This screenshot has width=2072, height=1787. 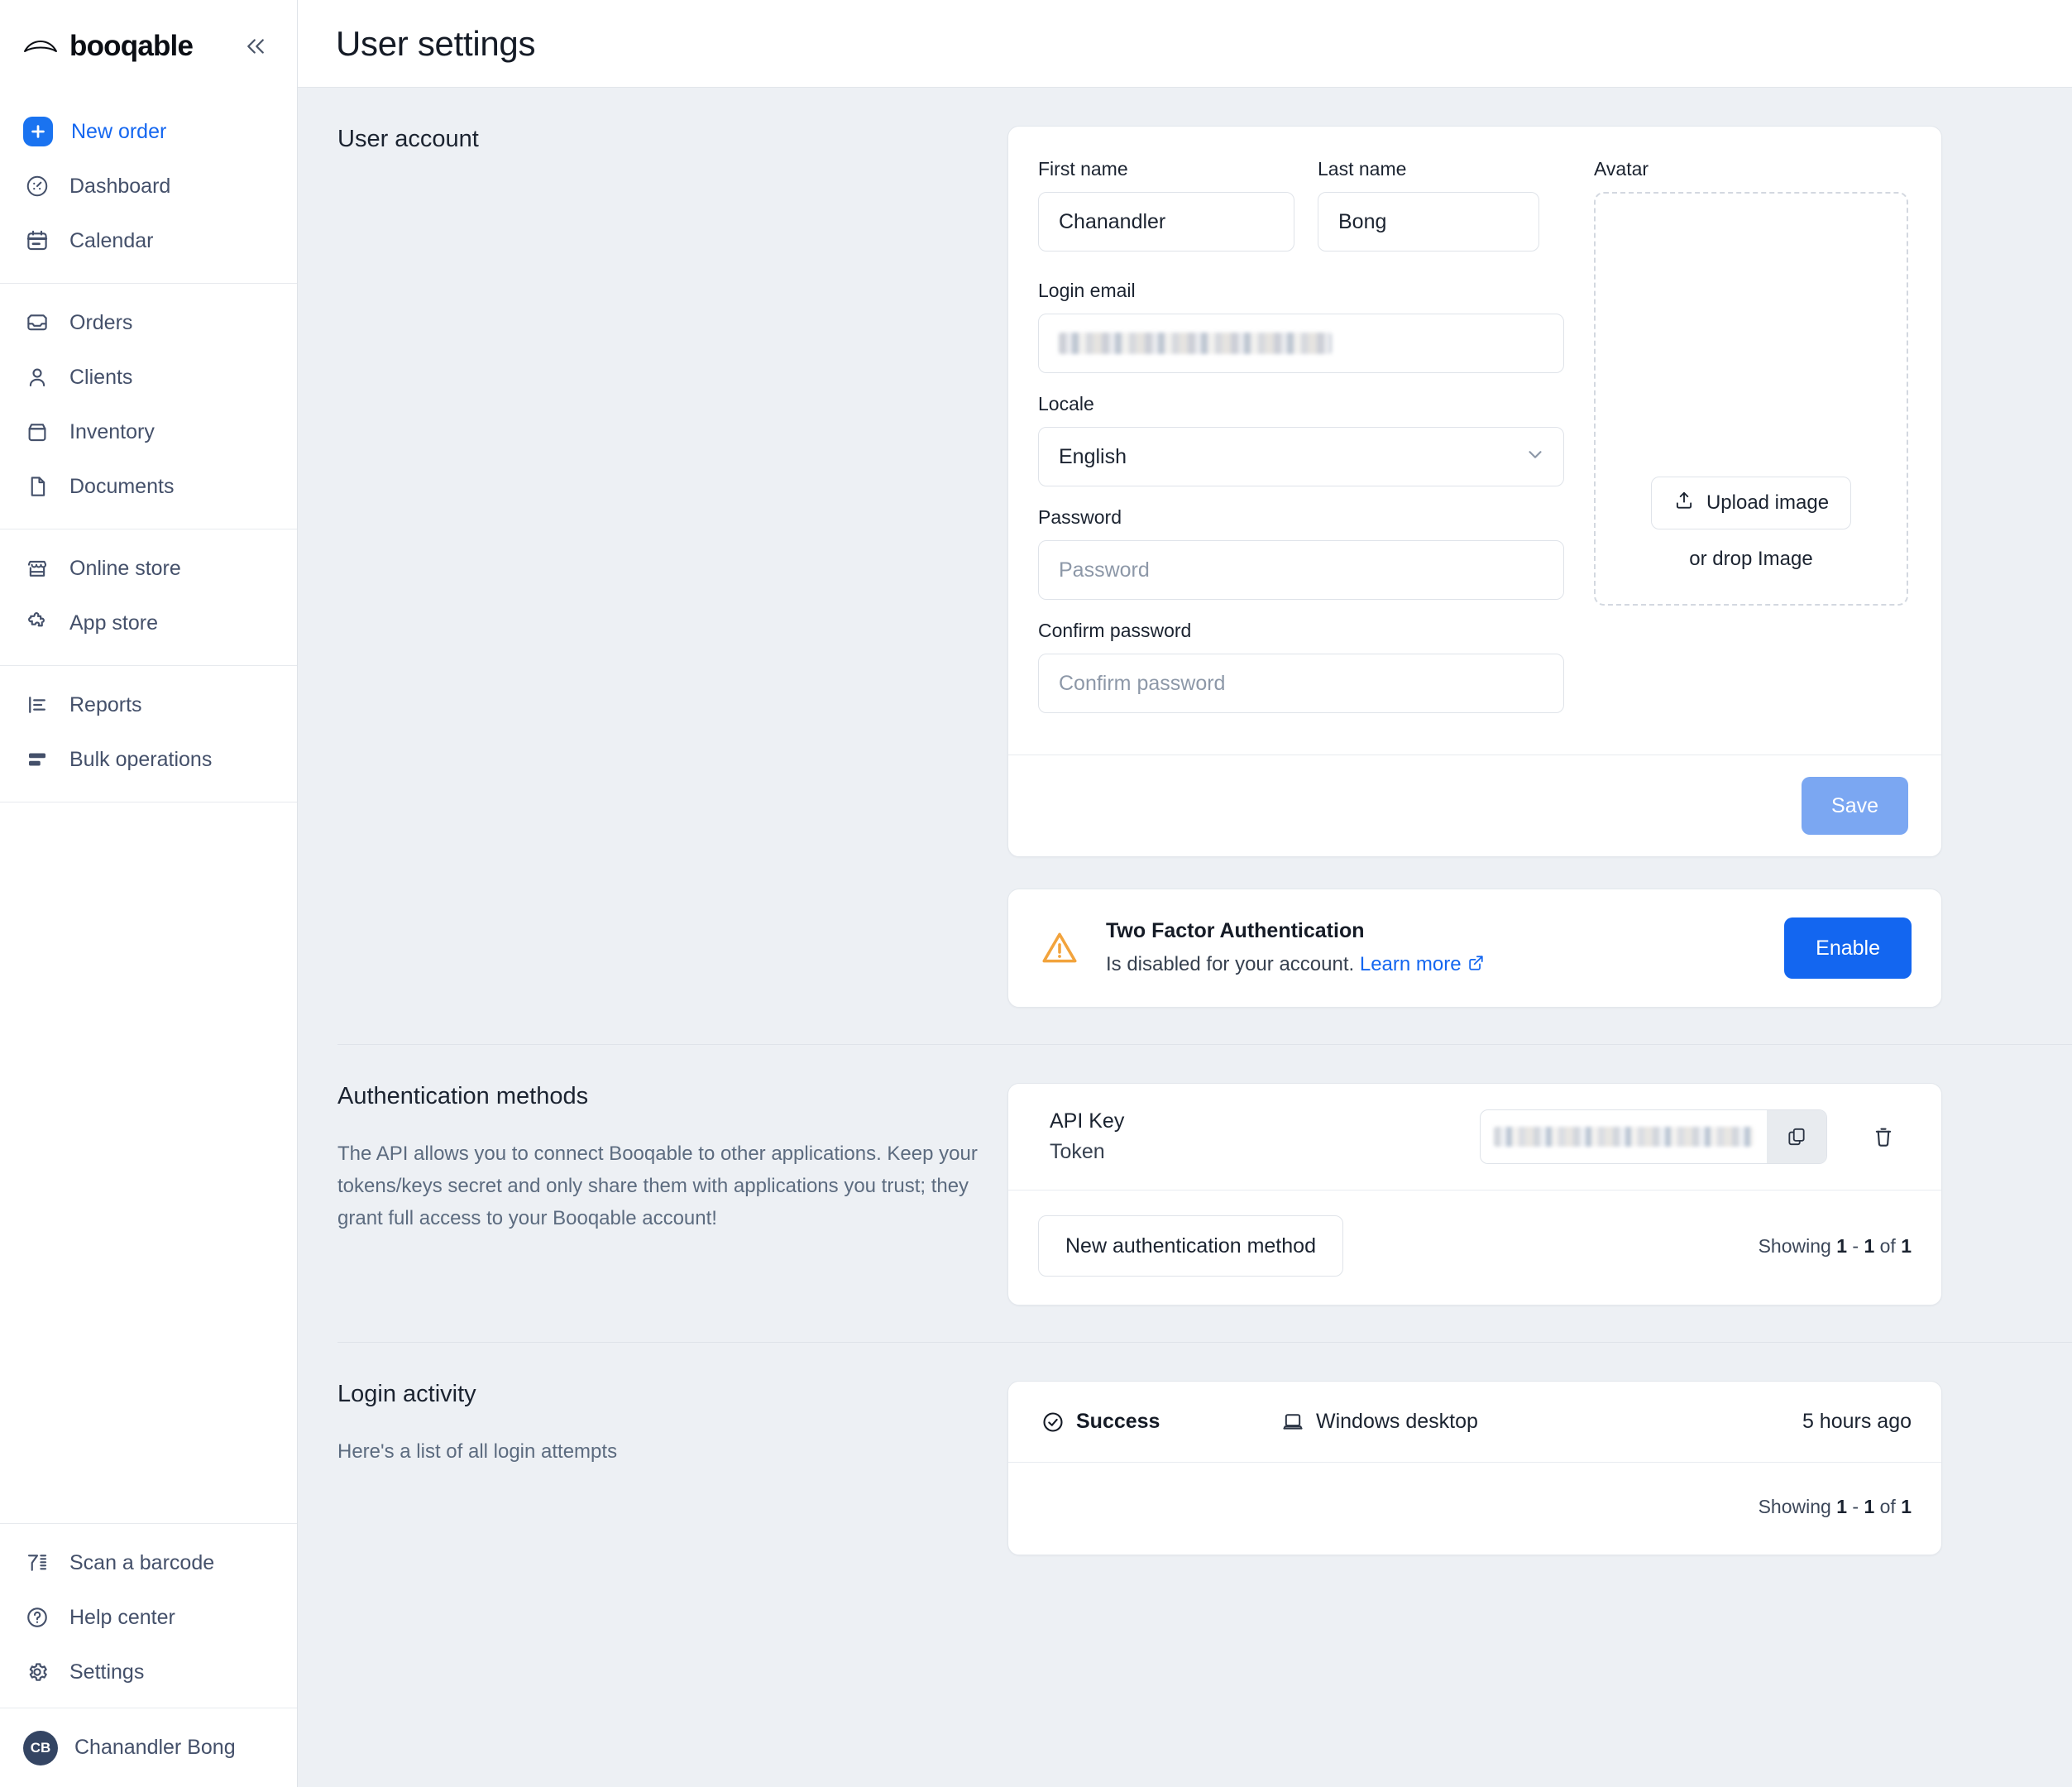 What do you see at coordinates (125, 568) in the screenshot?
I see `sidebar-item-label: Online store` at bounding box center [125, 568].